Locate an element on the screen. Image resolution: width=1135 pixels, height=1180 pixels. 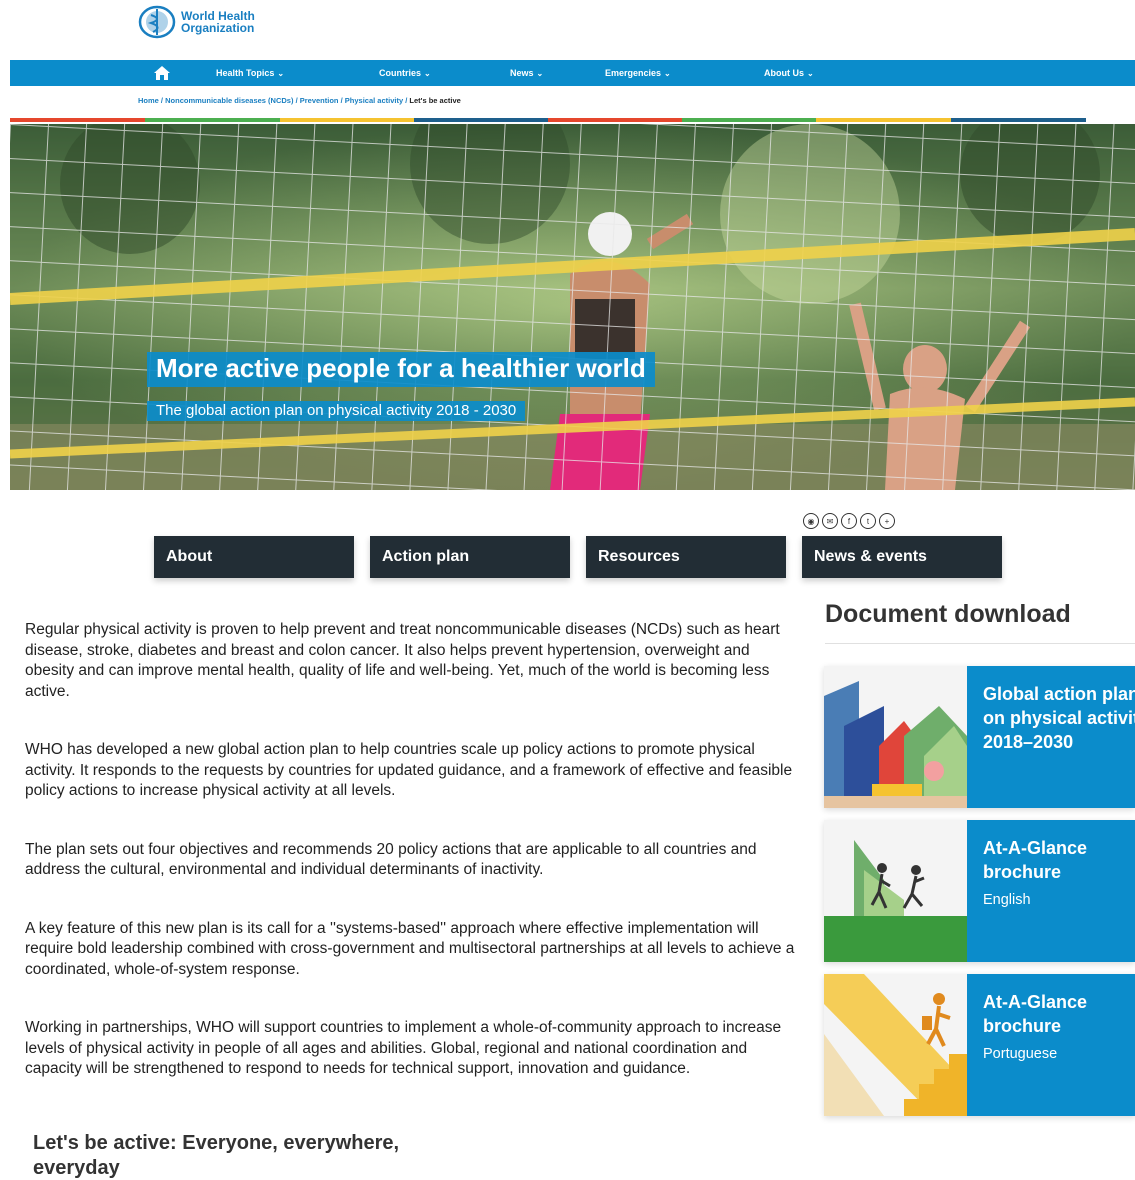
nav-news: News ⌄ is located at coordinates (526, 73).